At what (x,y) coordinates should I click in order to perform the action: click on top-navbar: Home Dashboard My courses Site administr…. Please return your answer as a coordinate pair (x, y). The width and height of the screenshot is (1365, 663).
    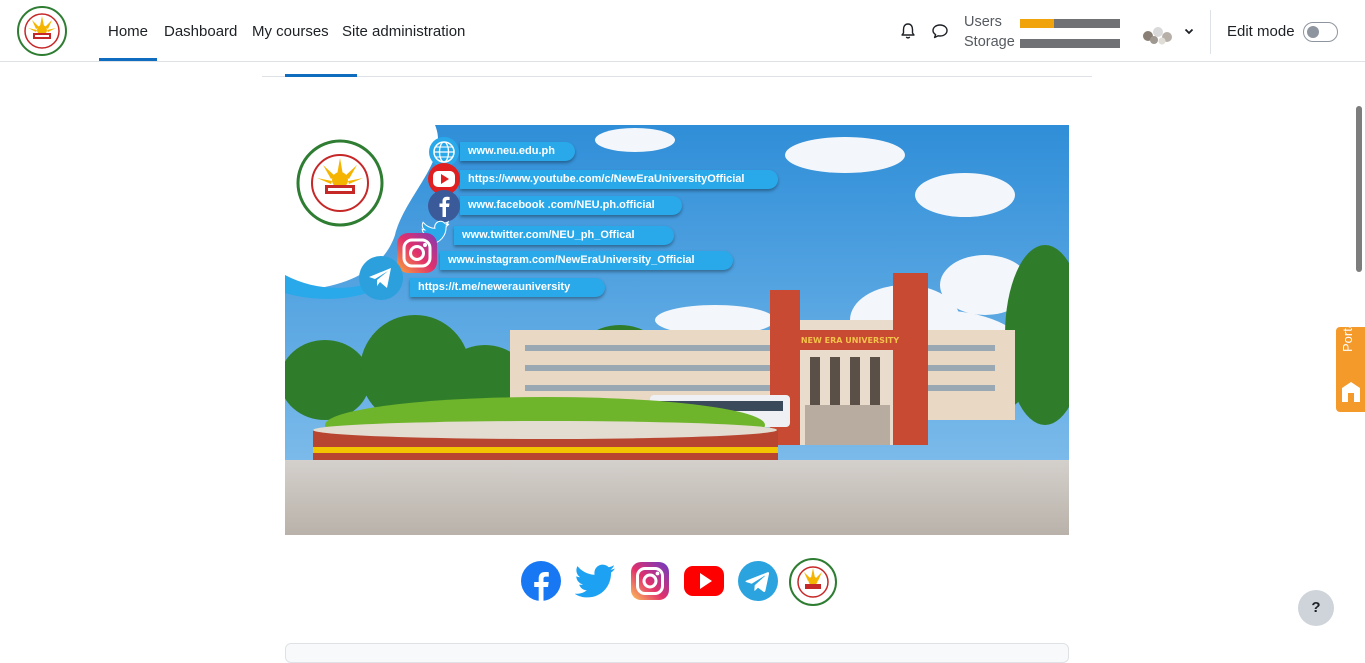
    Looking at the image, I should click on (682, 31).